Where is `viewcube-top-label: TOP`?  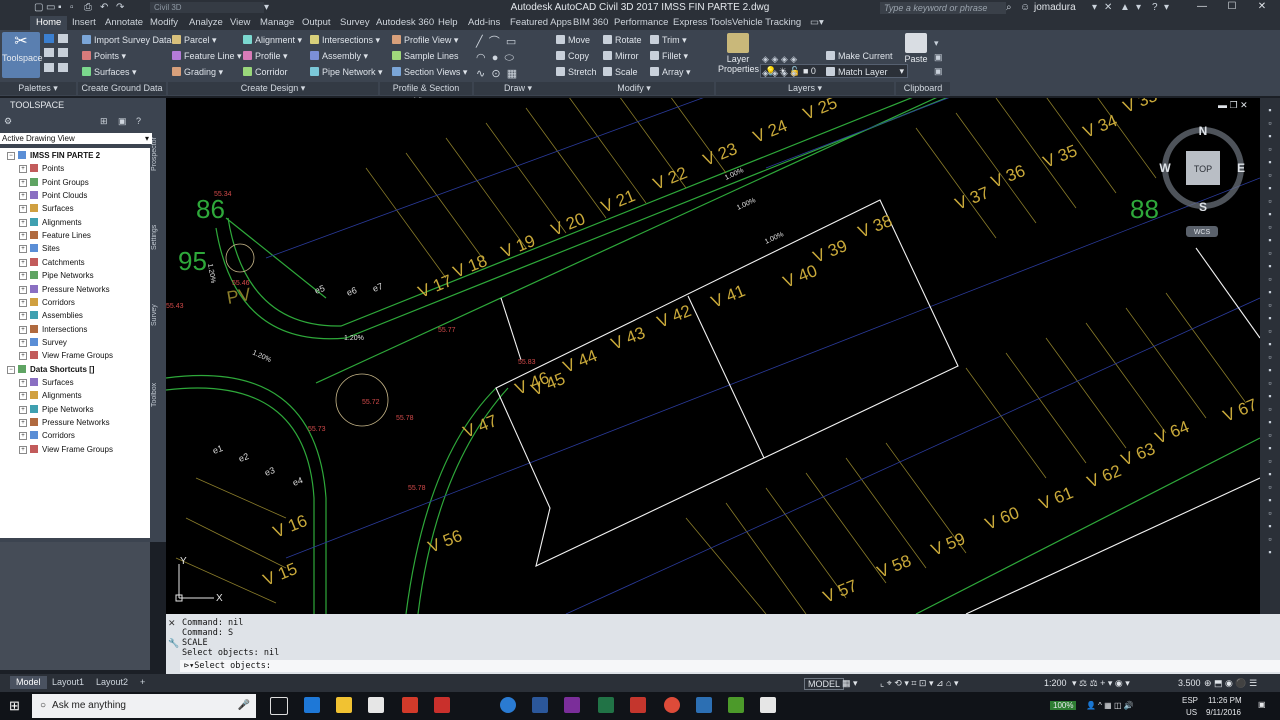
viewcube-top-label: TOP is located at coordinates (1203, 169).